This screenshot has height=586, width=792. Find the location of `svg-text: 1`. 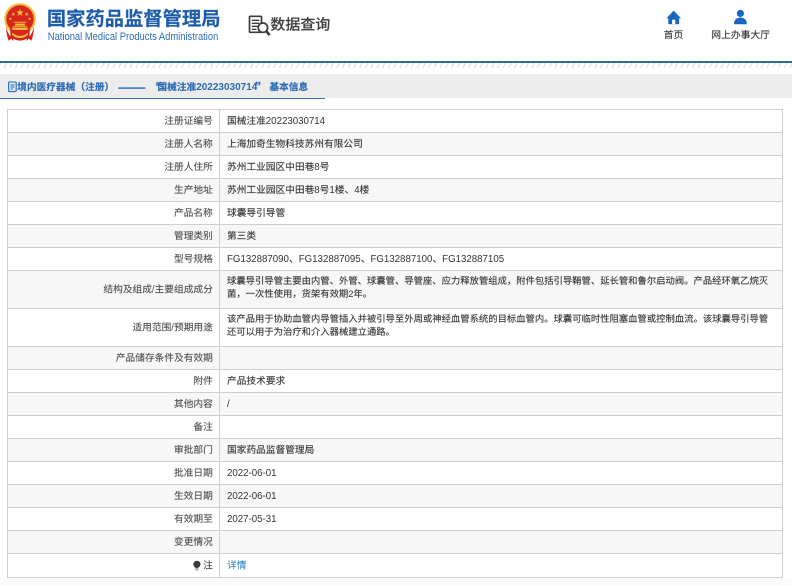

svg-text: 1 is located at coordinates (331, 190).